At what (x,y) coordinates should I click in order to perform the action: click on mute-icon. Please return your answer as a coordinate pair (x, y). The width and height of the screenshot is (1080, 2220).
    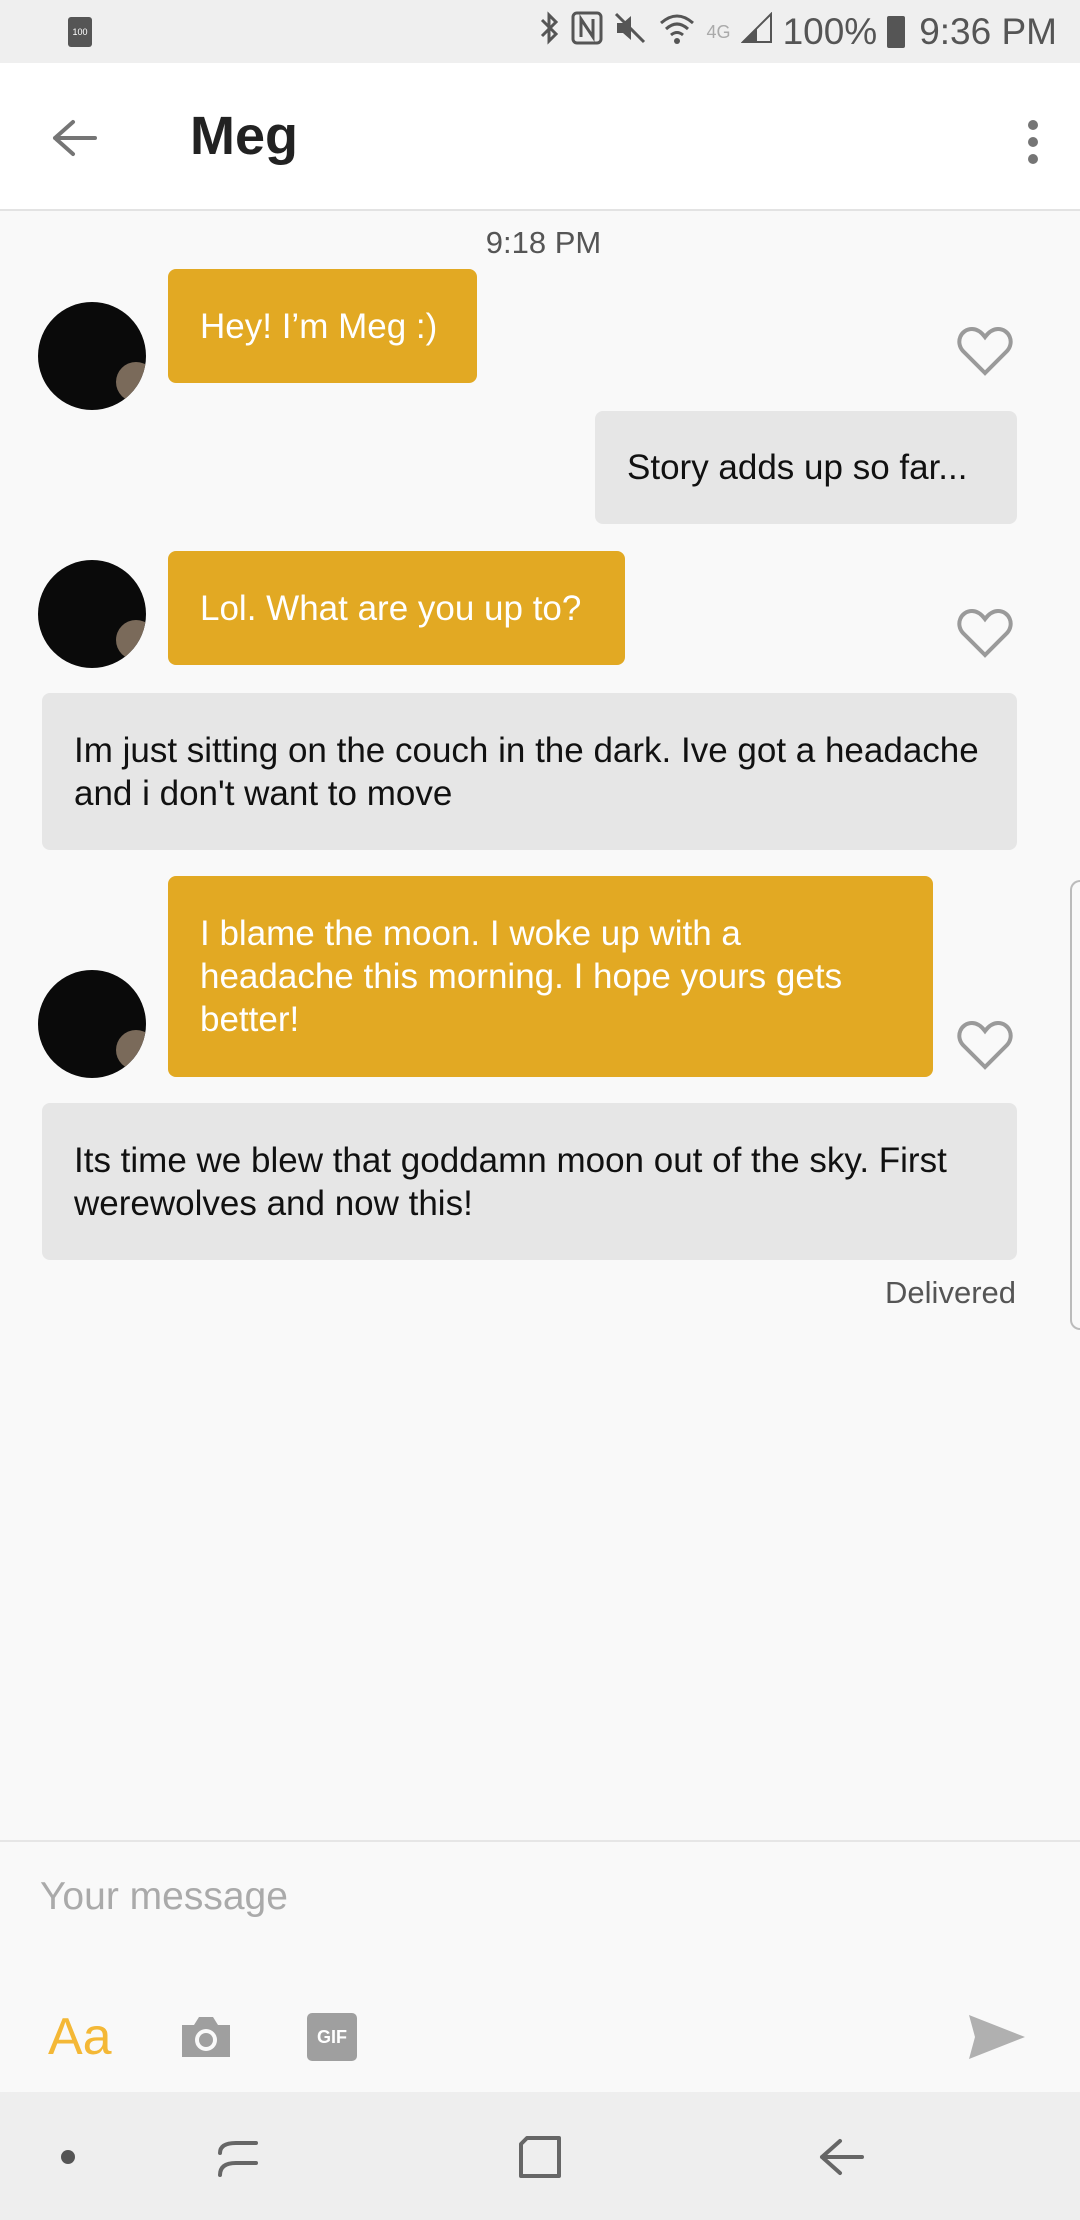
    Looking at the image, I should click on (630, 32).